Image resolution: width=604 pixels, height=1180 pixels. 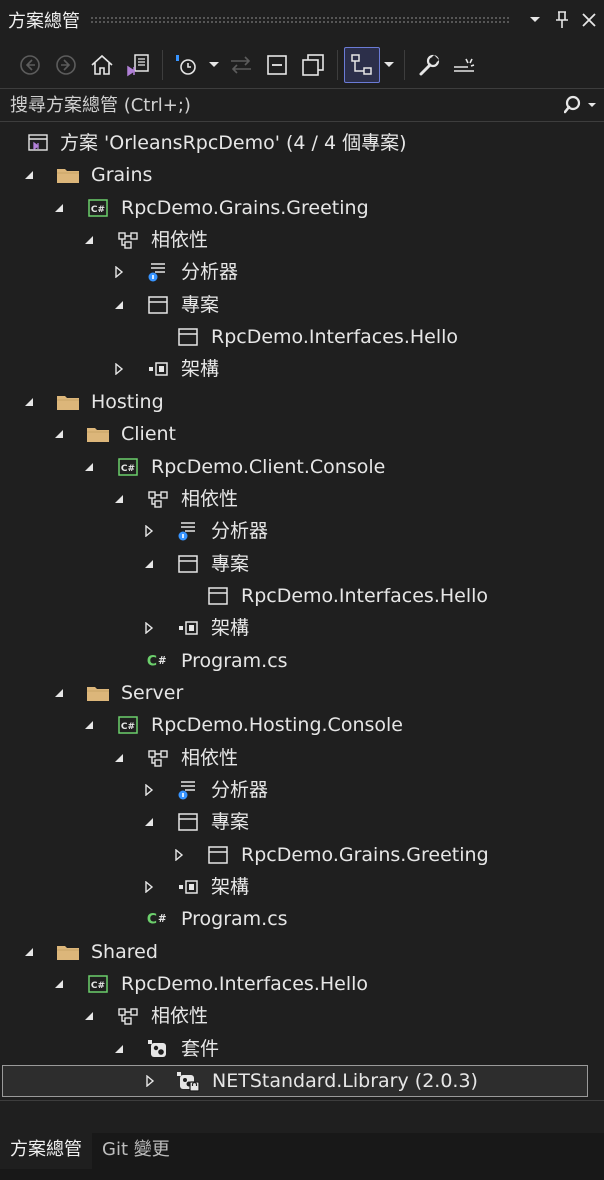 I want to click on vertical-scrollbar, so click(x=602, y=612).